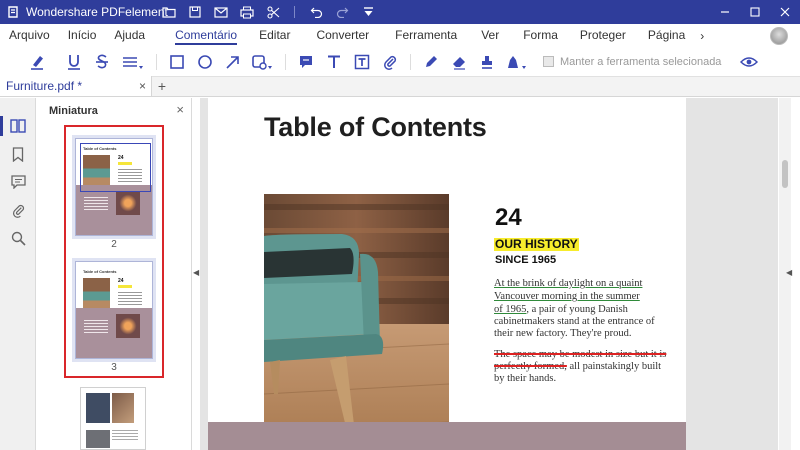 Image resolution: width=800 pixels, height=450 pixels. Describe the element at coordinates (568, 284) in the screenshot. I see `paragraph-1-line-1: At the brink of daylight on a quaint` at that location.